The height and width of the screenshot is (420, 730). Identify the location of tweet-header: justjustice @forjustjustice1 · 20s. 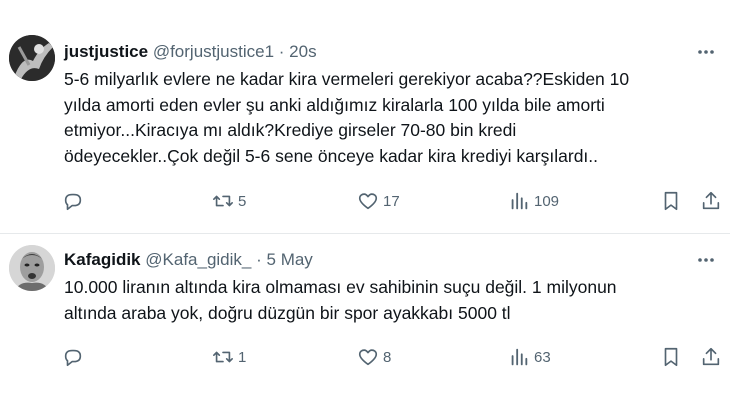
(190, 52).